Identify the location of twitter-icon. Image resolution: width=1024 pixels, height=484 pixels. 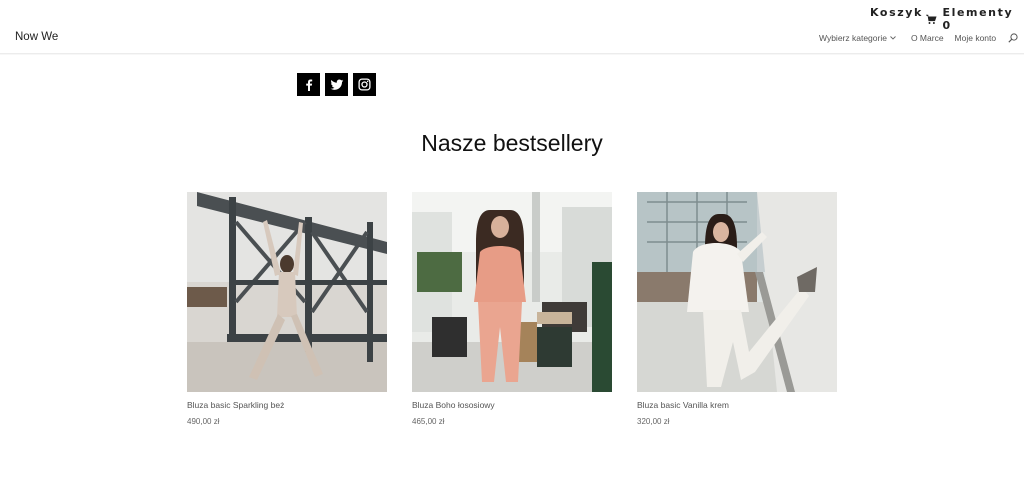
(336, 84).